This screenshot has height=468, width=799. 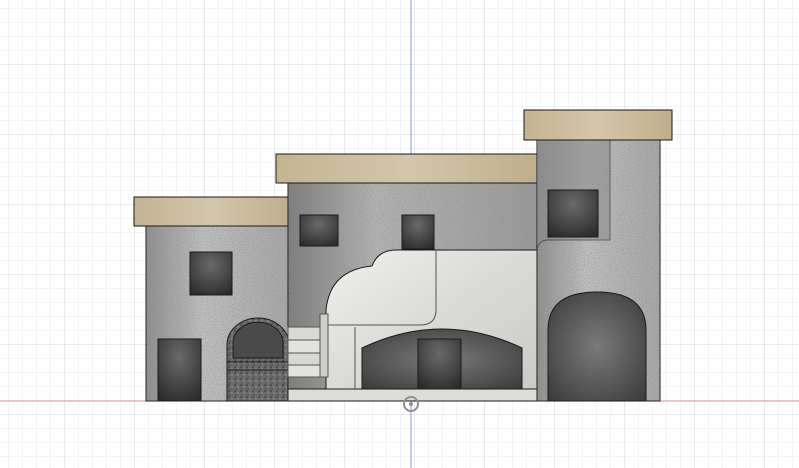 I want to click on middle-house-roof, so click(x=407, y=168).